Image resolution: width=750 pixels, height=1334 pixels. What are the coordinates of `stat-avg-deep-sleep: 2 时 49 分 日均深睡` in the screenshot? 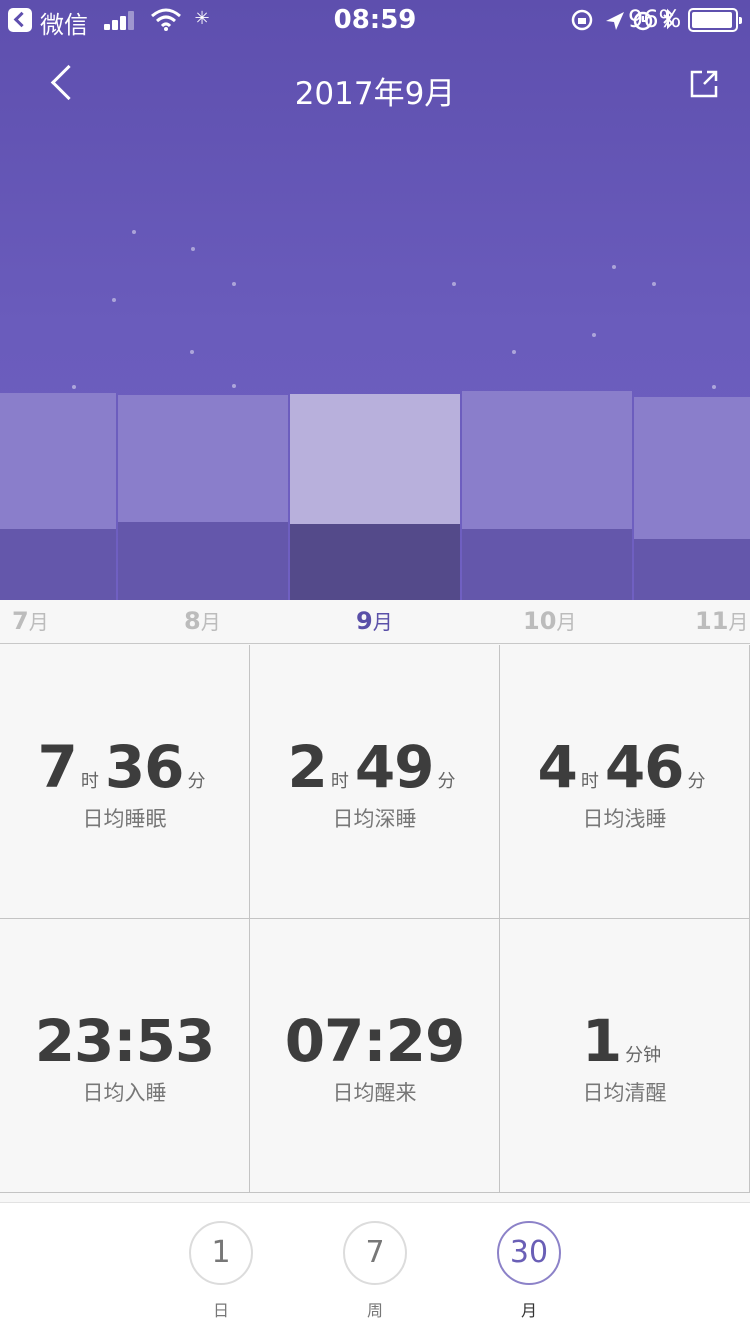 It's located at (375, 782).